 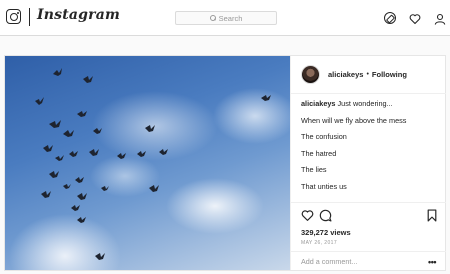 I want to click on caption-username: aliciakeys, so click(x=318, y=103).